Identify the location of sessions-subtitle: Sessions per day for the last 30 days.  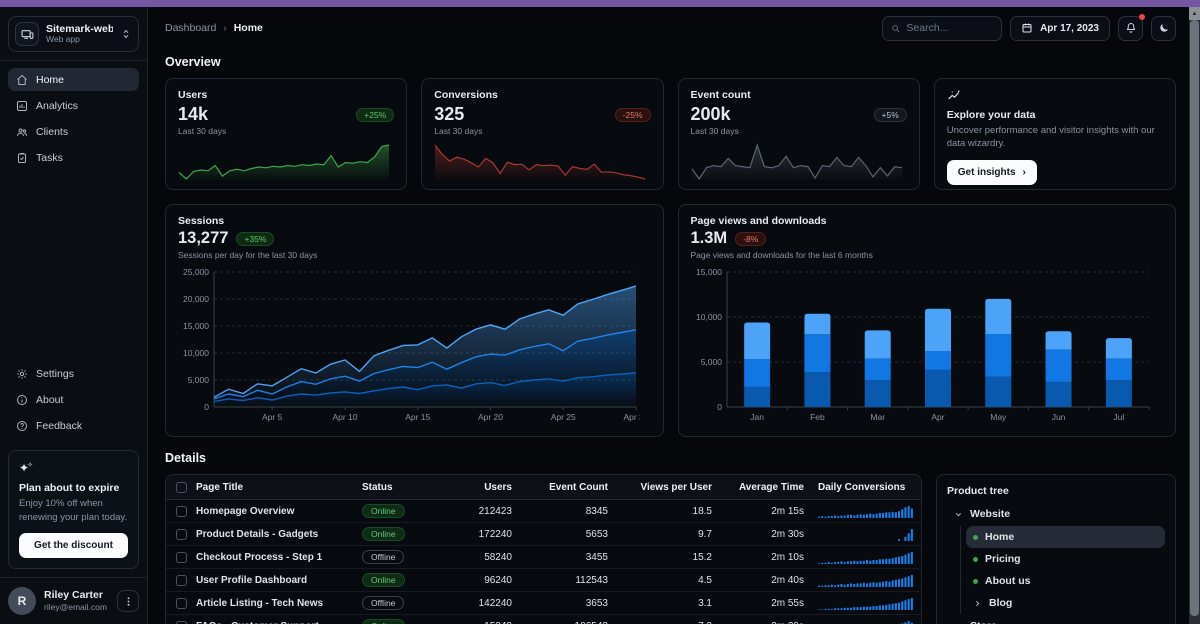
(248, 255).